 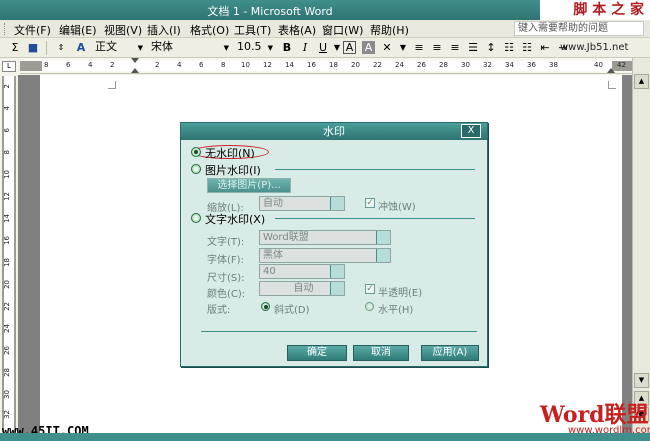 I want to click on ruler-tick: 2, so click(x=157, y=65).